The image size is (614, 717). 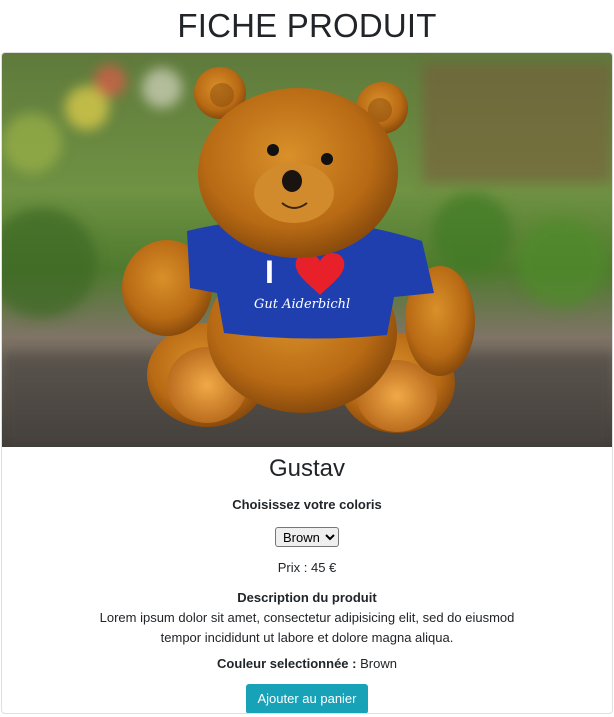 I want to click on selected-color-label: Couleur selectionnée :, so click(x=287, y=663).